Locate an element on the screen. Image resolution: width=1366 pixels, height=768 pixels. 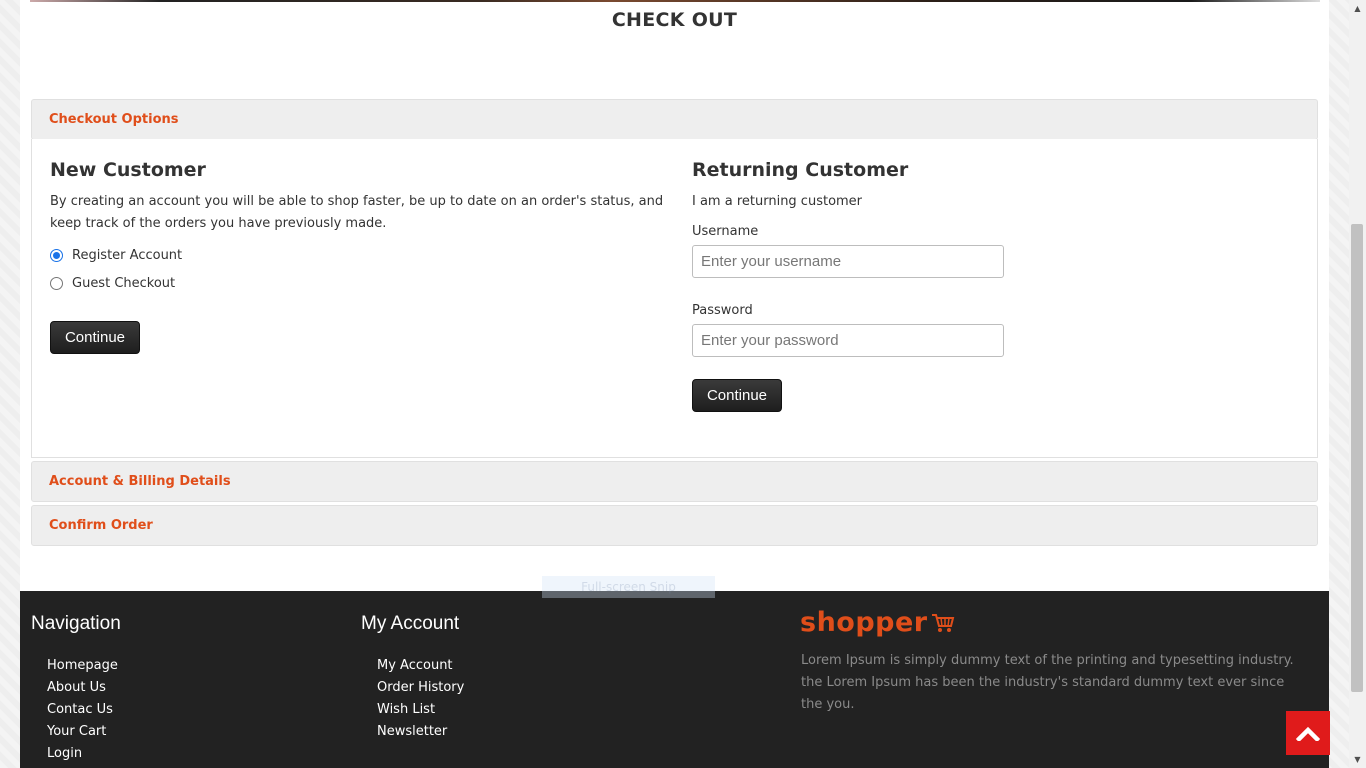
billing-details-header: Account & Billing Details is located at coordinates (674, 481).